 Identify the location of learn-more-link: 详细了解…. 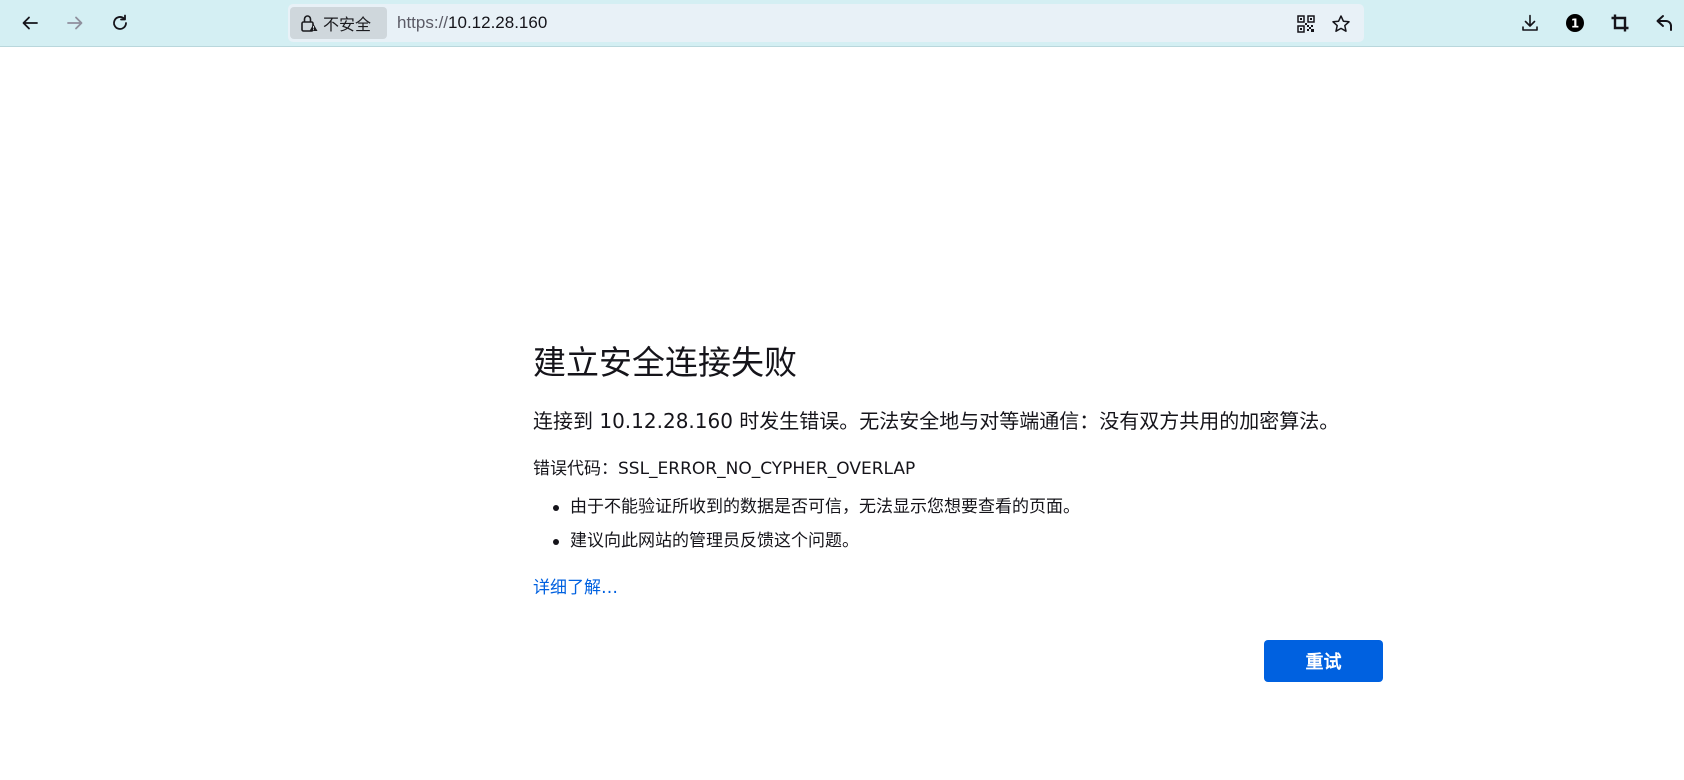
(575, 585).